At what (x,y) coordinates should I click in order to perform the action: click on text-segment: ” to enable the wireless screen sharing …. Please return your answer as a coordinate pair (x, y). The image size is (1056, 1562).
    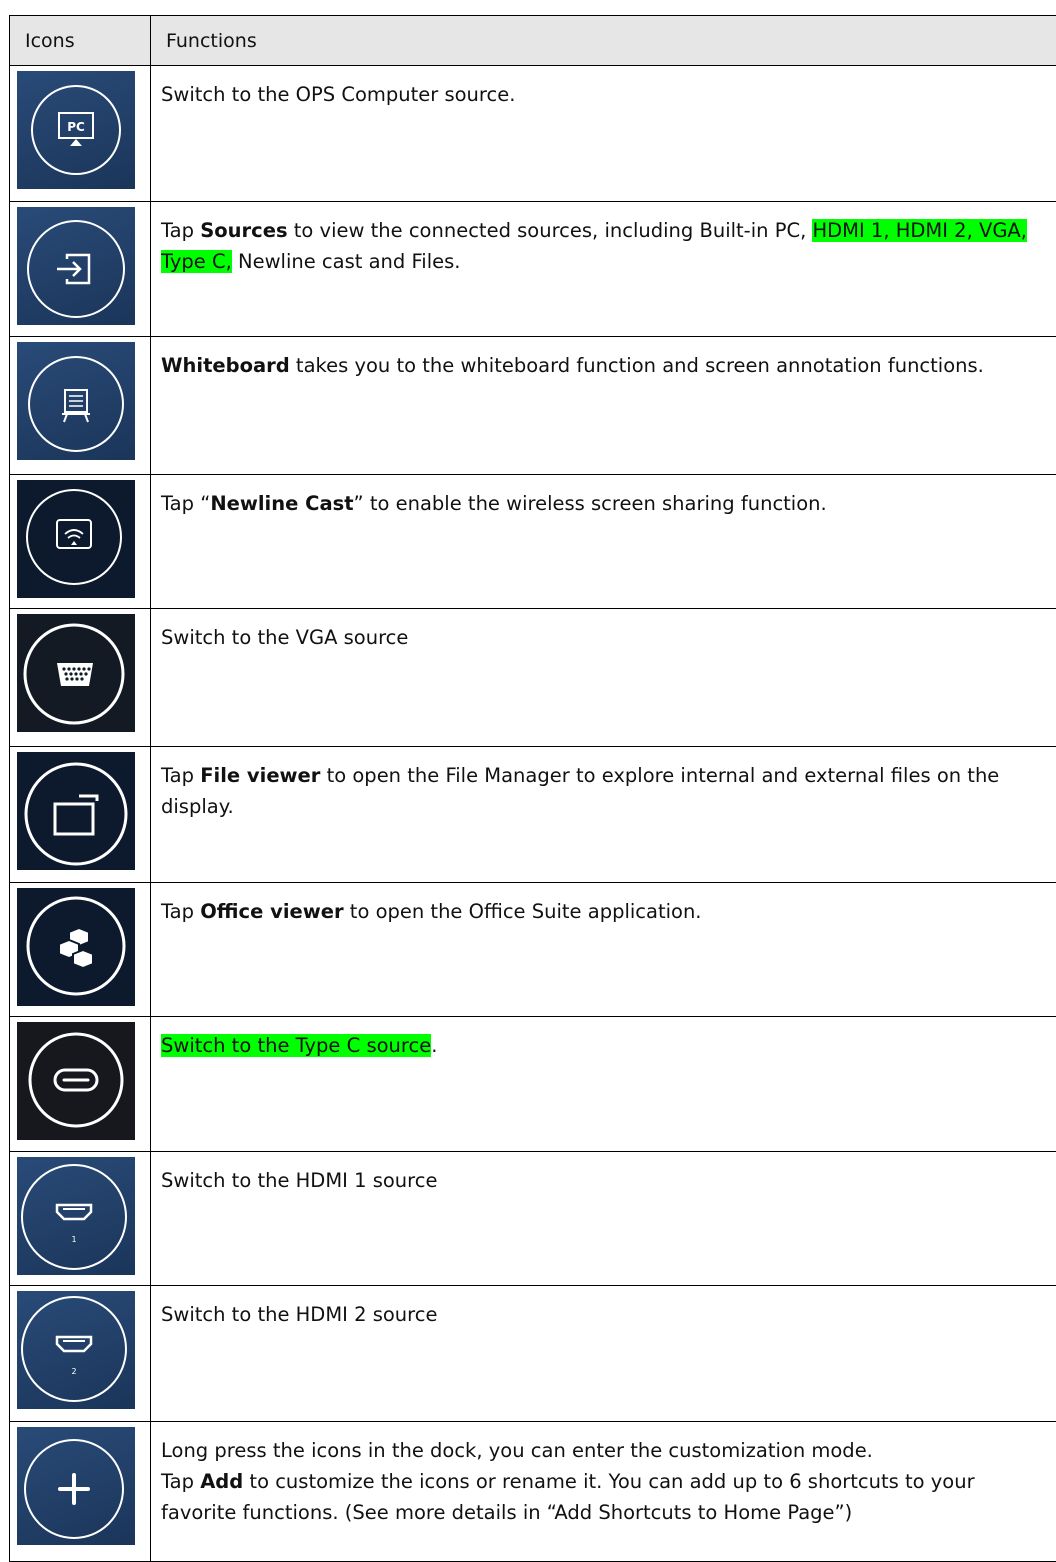
    Looking at the image, I should click on (590, 503).